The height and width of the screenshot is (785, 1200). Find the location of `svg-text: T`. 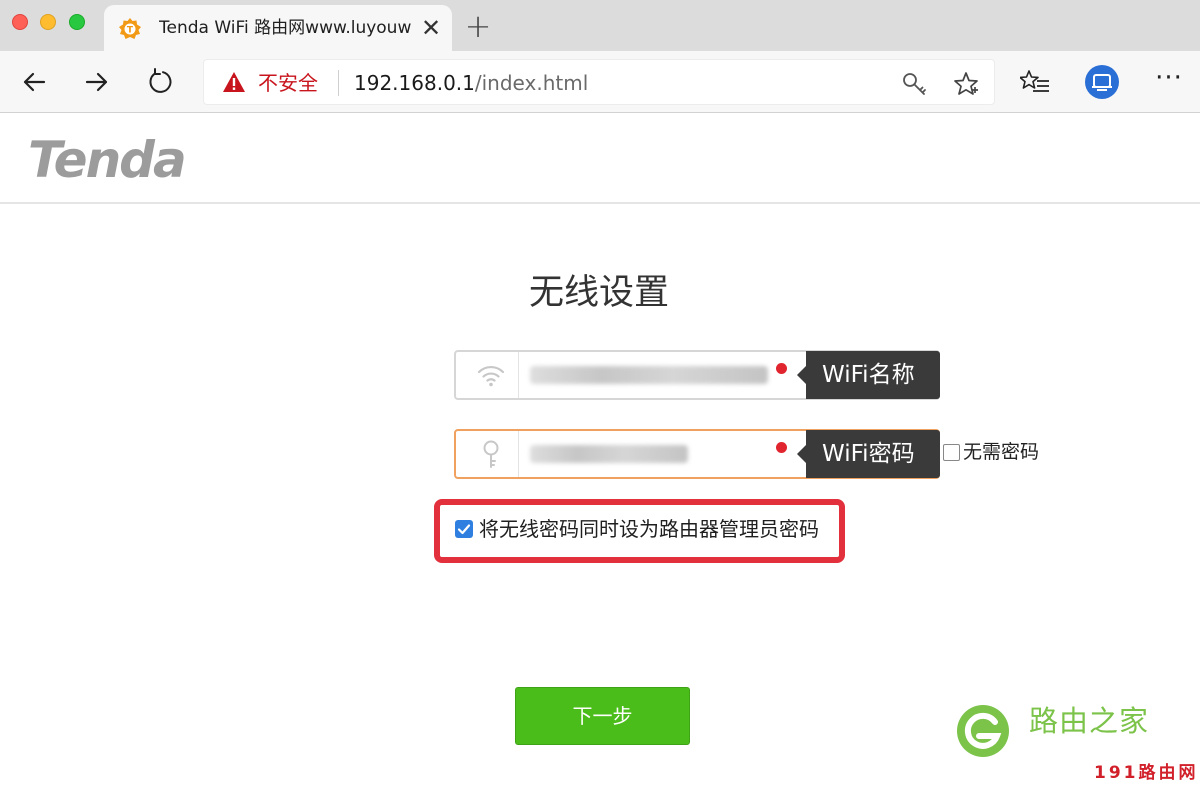

svg-text: T is located at coordinates (130, 31).